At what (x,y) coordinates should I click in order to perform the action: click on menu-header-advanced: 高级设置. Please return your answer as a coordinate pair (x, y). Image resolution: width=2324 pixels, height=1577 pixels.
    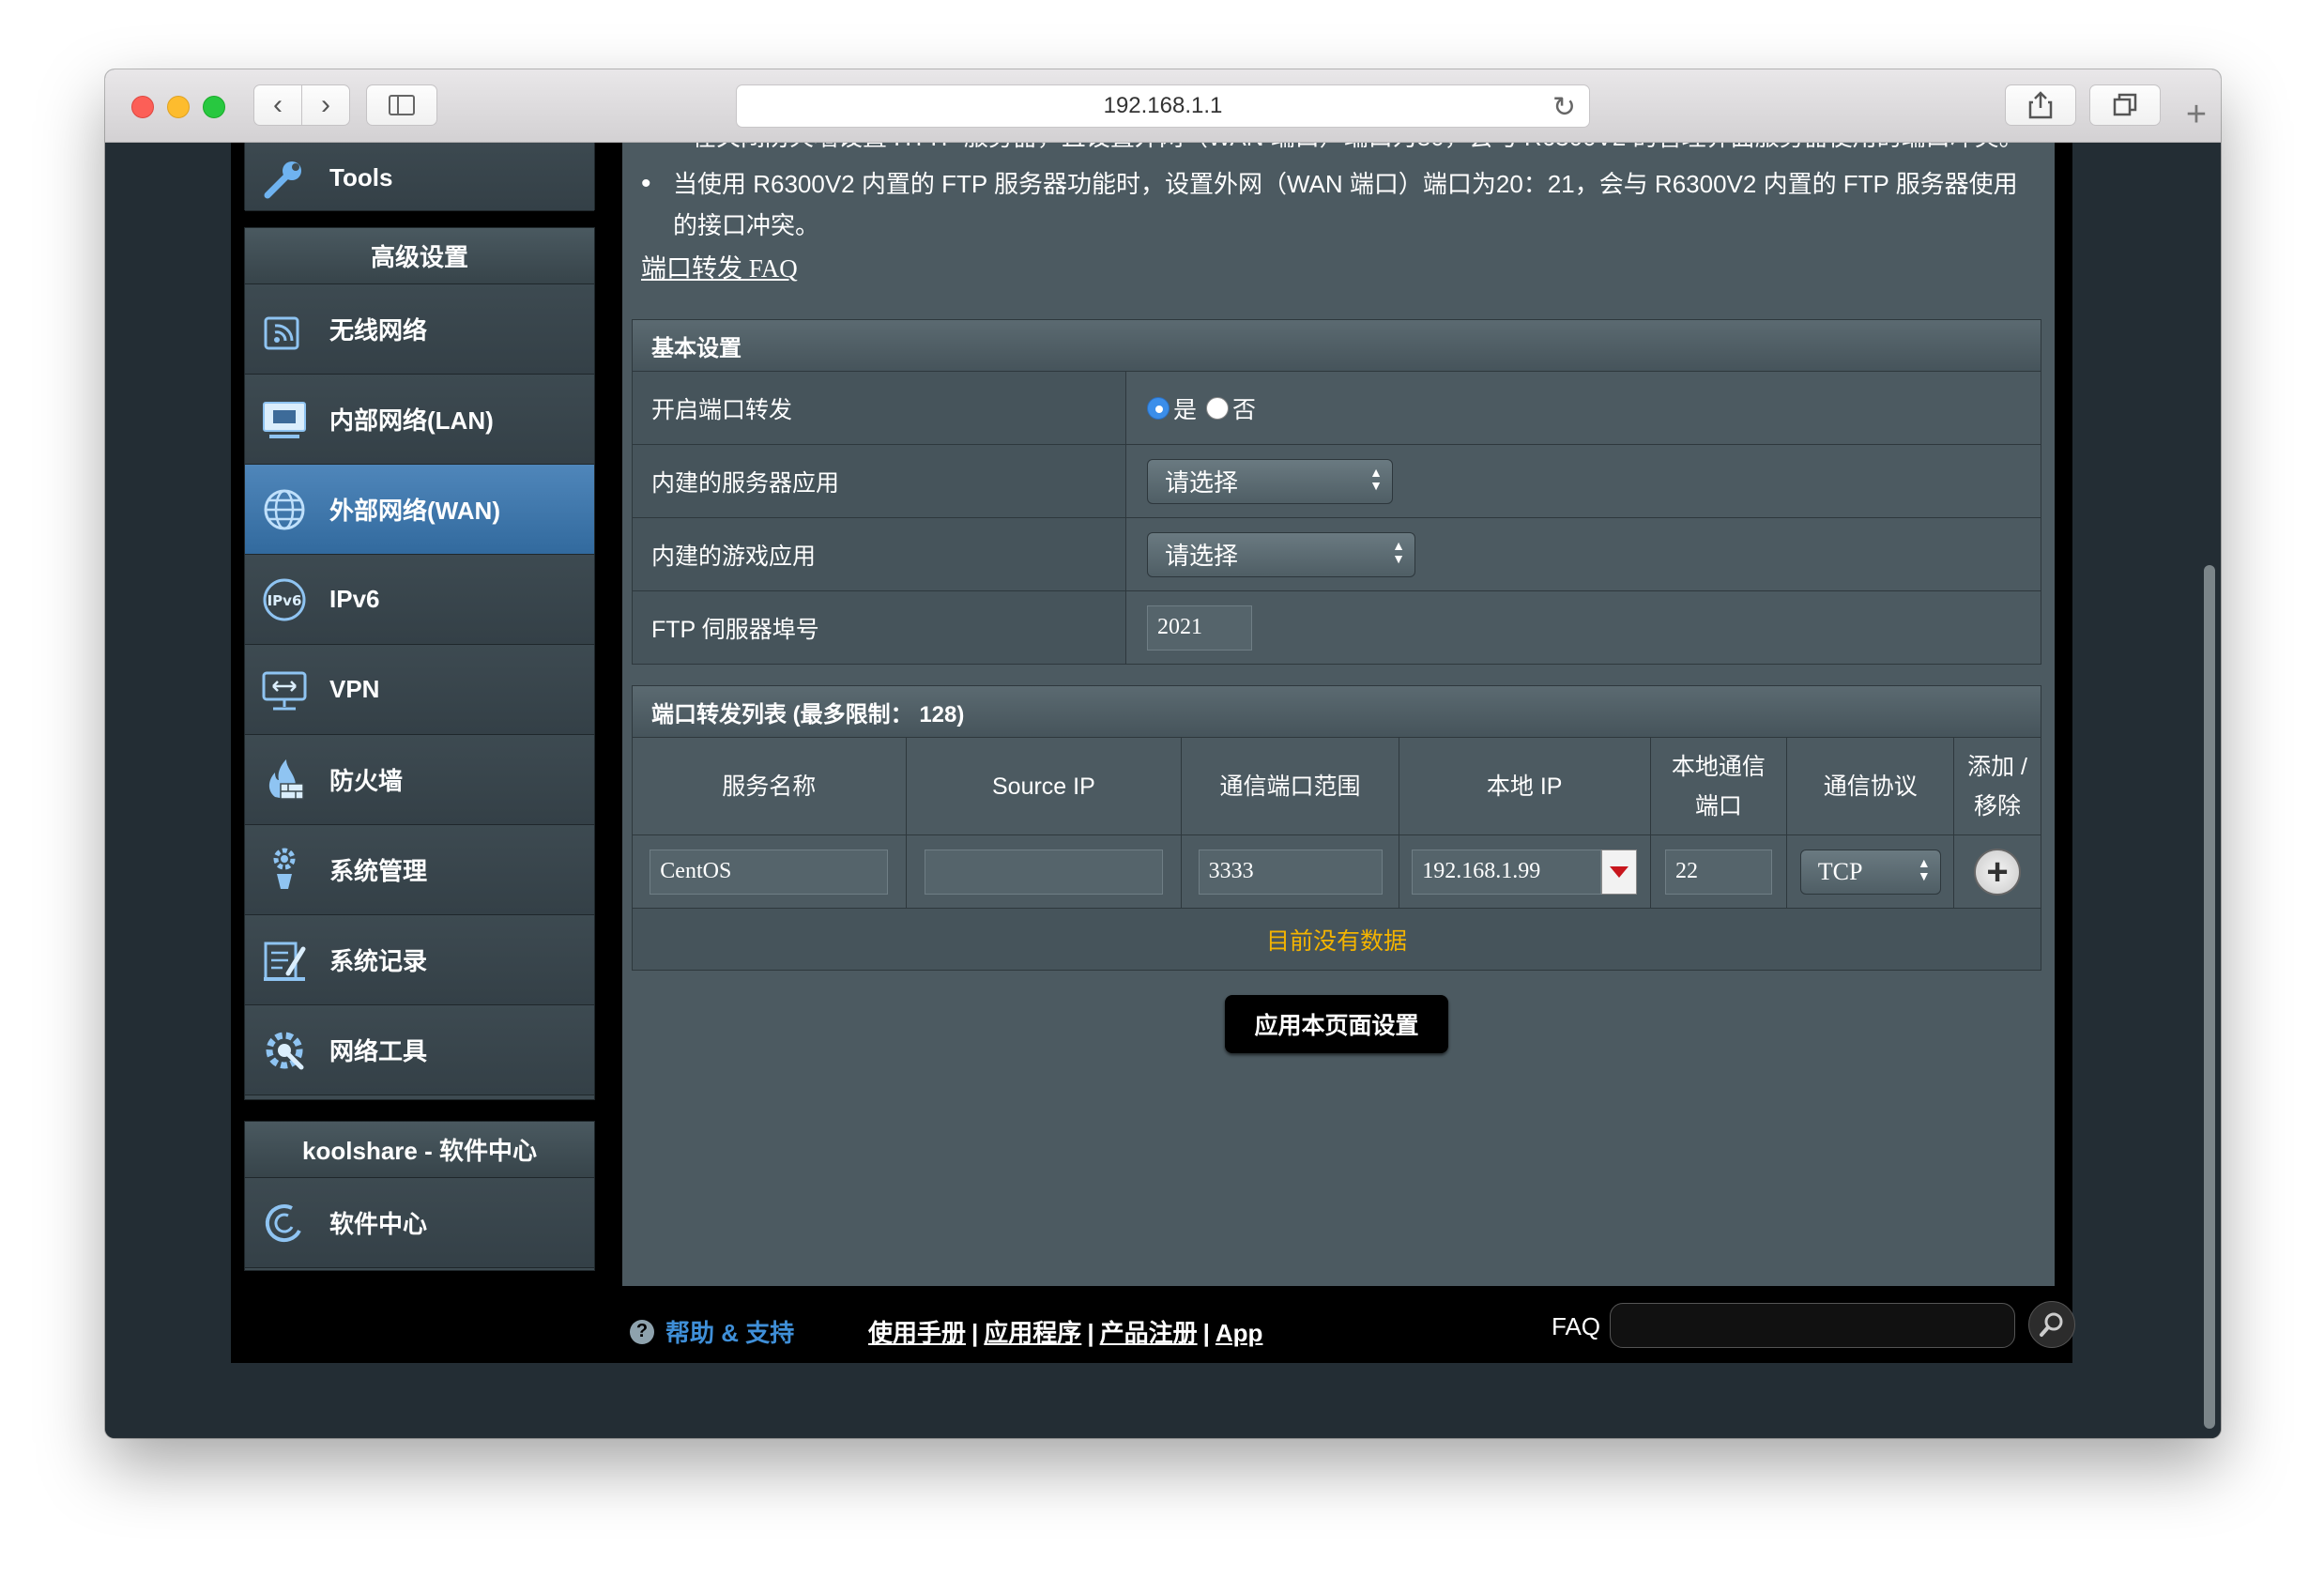
    Looking at the image, I should click on (419, 256).